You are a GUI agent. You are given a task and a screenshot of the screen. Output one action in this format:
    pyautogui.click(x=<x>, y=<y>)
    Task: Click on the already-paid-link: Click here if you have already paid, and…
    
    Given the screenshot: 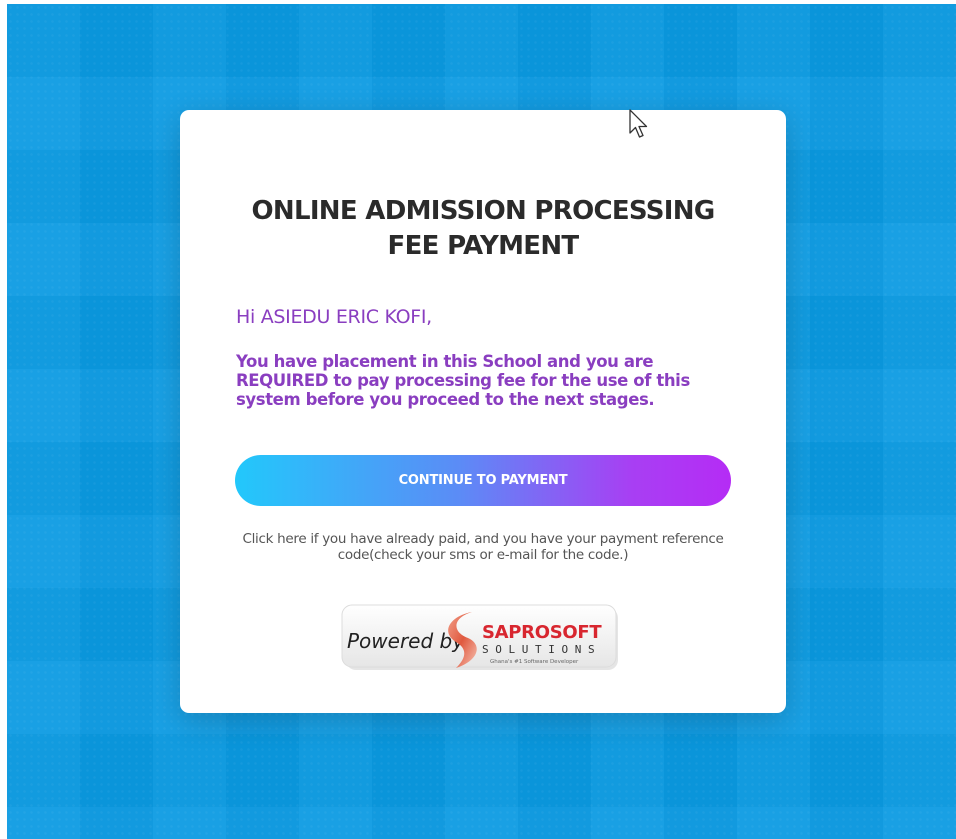 What is the action you would take?
    pyautogui.click(x=483, y=547)
    